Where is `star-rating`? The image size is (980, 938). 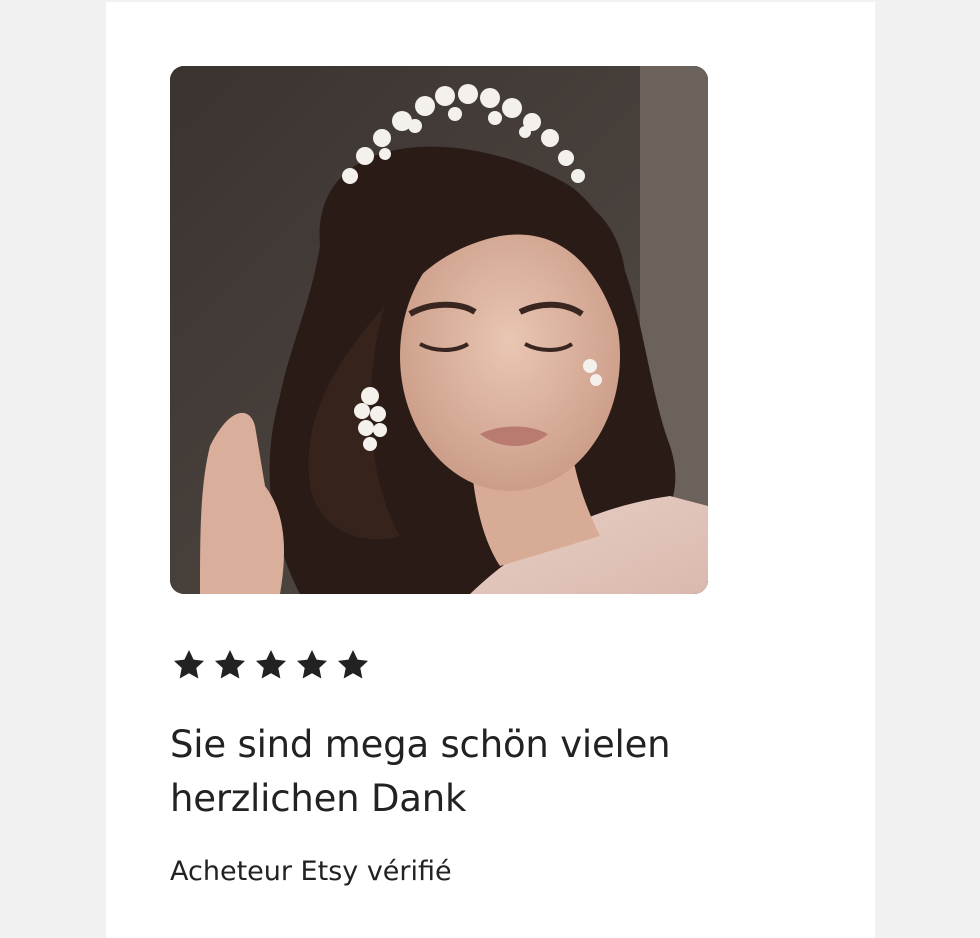
star-rating is located at coordinates (271, 666).